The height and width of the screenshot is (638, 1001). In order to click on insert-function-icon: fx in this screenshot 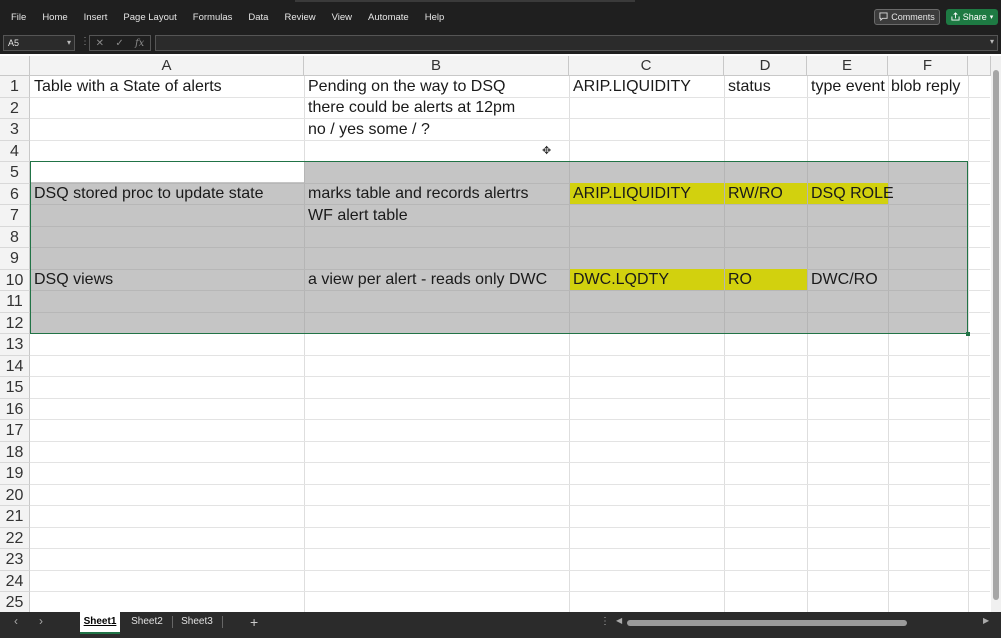, I will do `click(139, 43)`.